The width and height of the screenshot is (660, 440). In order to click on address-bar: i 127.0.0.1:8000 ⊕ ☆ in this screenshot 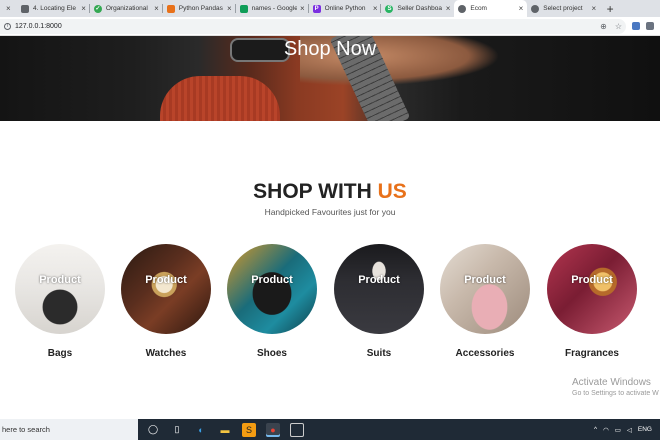, I will do `click(330, 26)`.